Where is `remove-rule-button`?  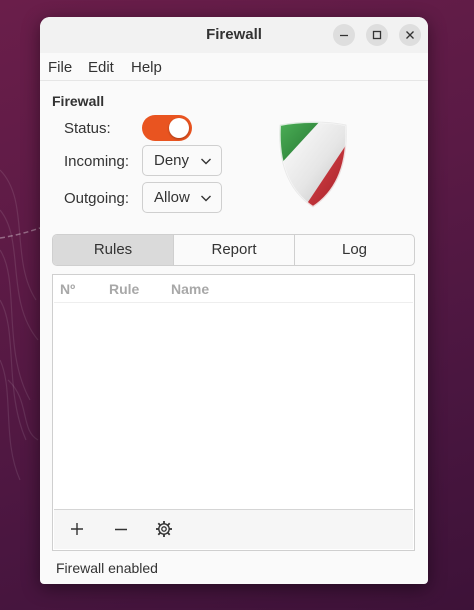 remove-rule-button is located at coordinates (121, 529).